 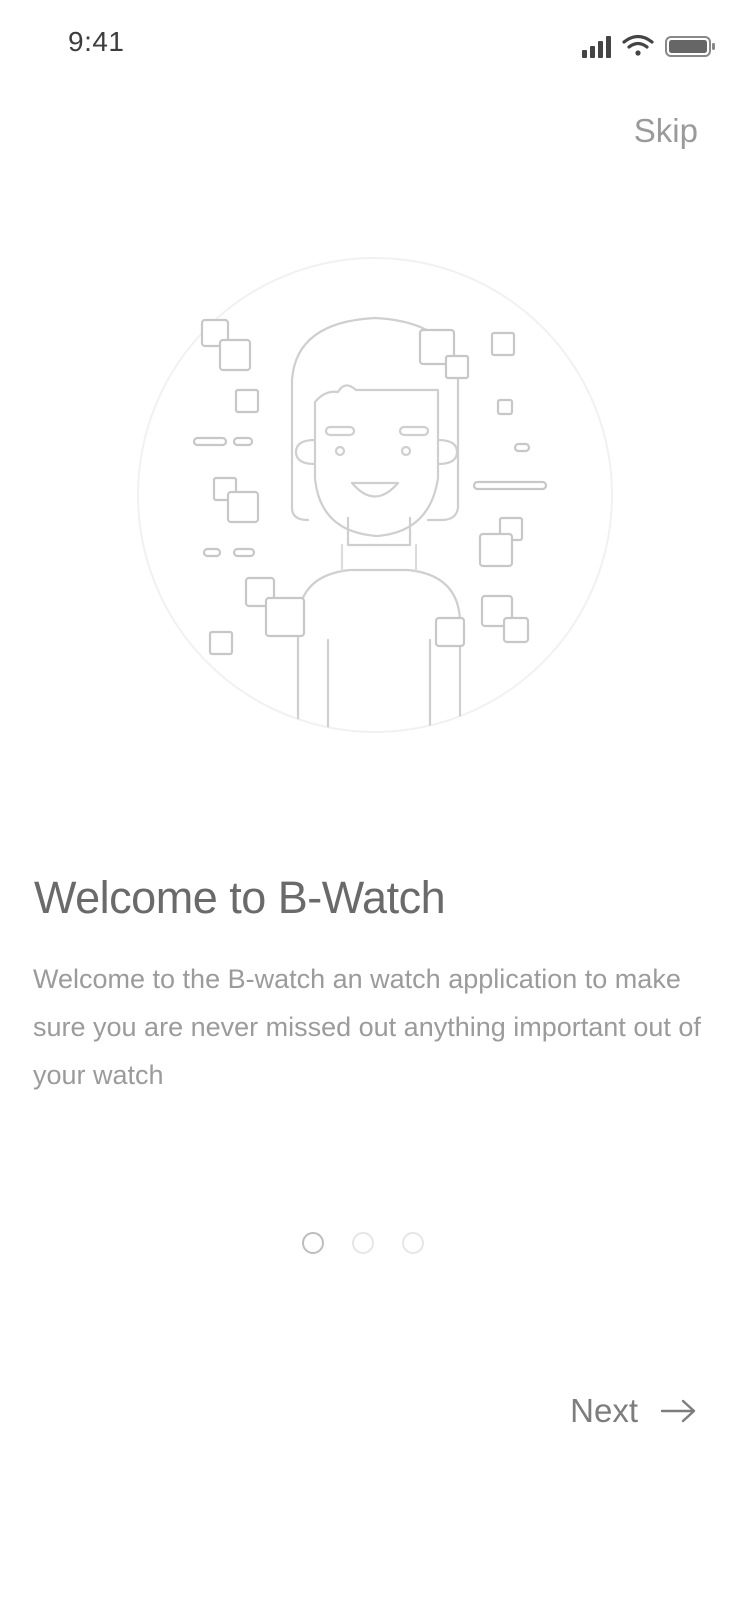 I want to click on next-button: Next, so click(x=634, y=1411).